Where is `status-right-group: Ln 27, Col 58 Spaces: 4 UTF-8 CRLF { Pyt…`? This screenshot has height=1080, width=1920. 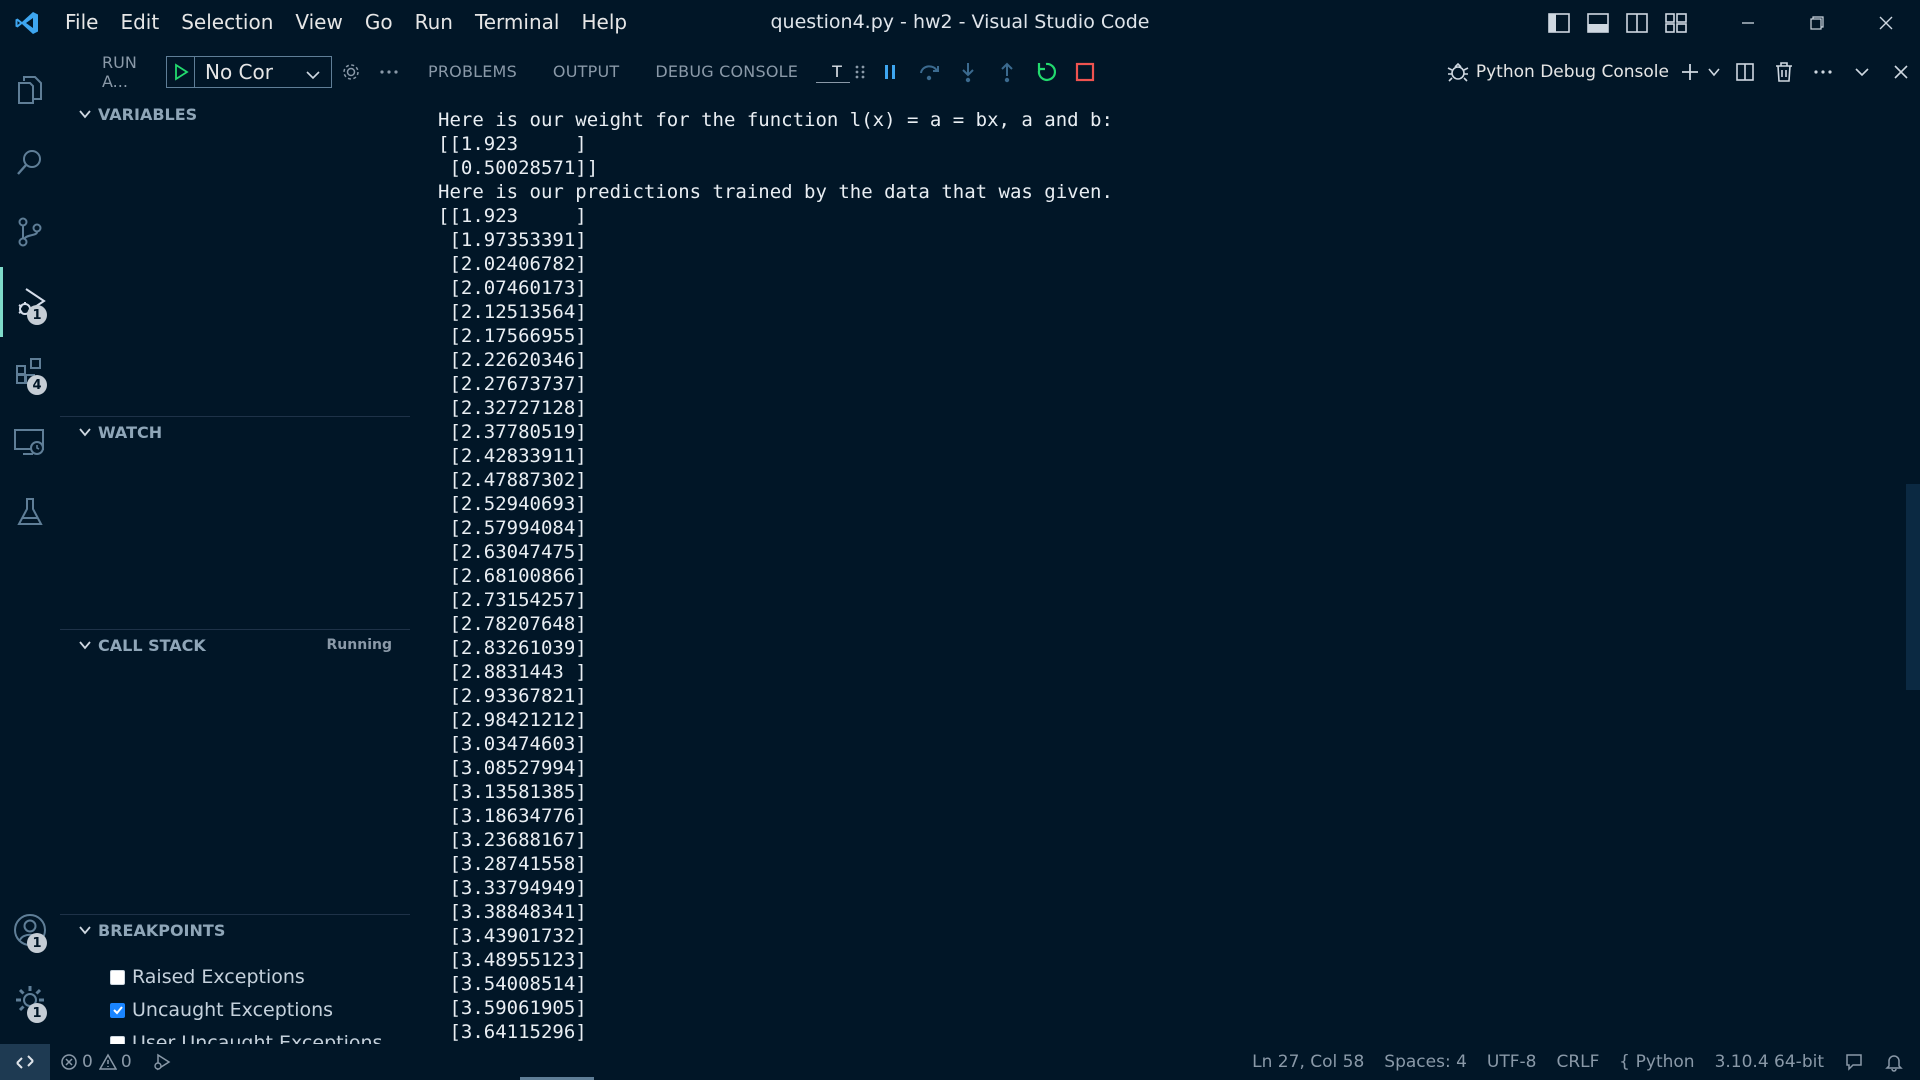
status-right-group: Ln 27, Col 58 Spaces: 4 UTF-8 CRLF { Pyt… is located at coordinates (1581, 1062).